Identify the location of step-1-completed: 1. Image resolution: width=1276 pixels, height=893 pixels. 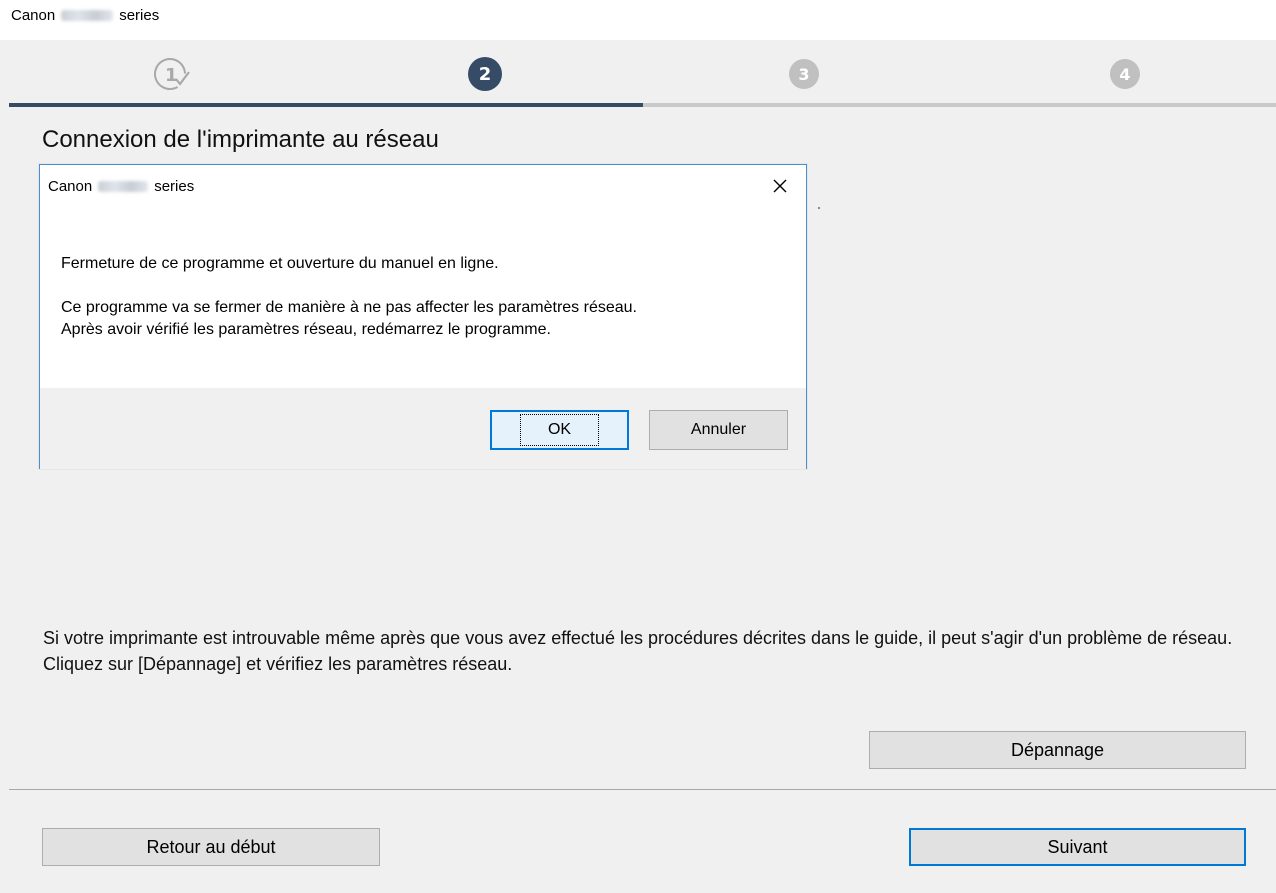
(171, 74).